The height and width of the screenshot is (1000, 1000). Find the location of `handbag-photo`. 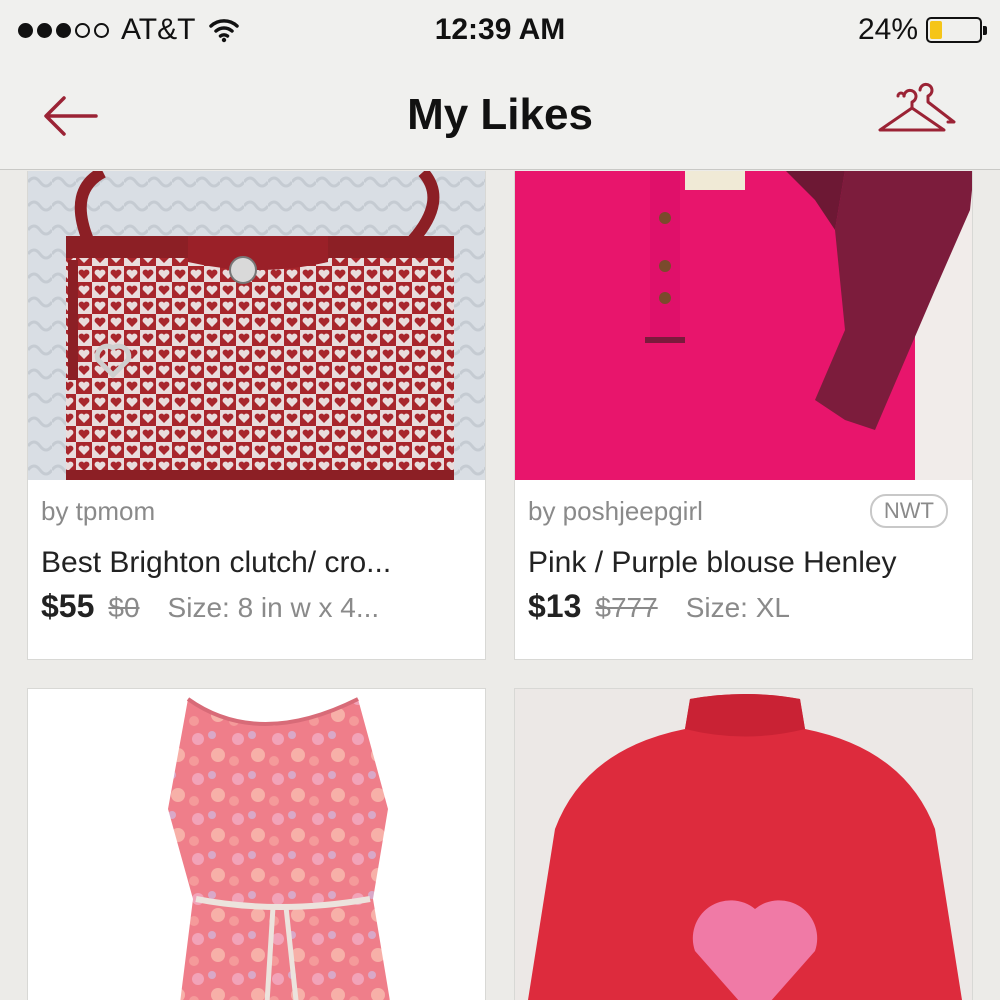

handbag-photo is located at coordinates (256, 325).